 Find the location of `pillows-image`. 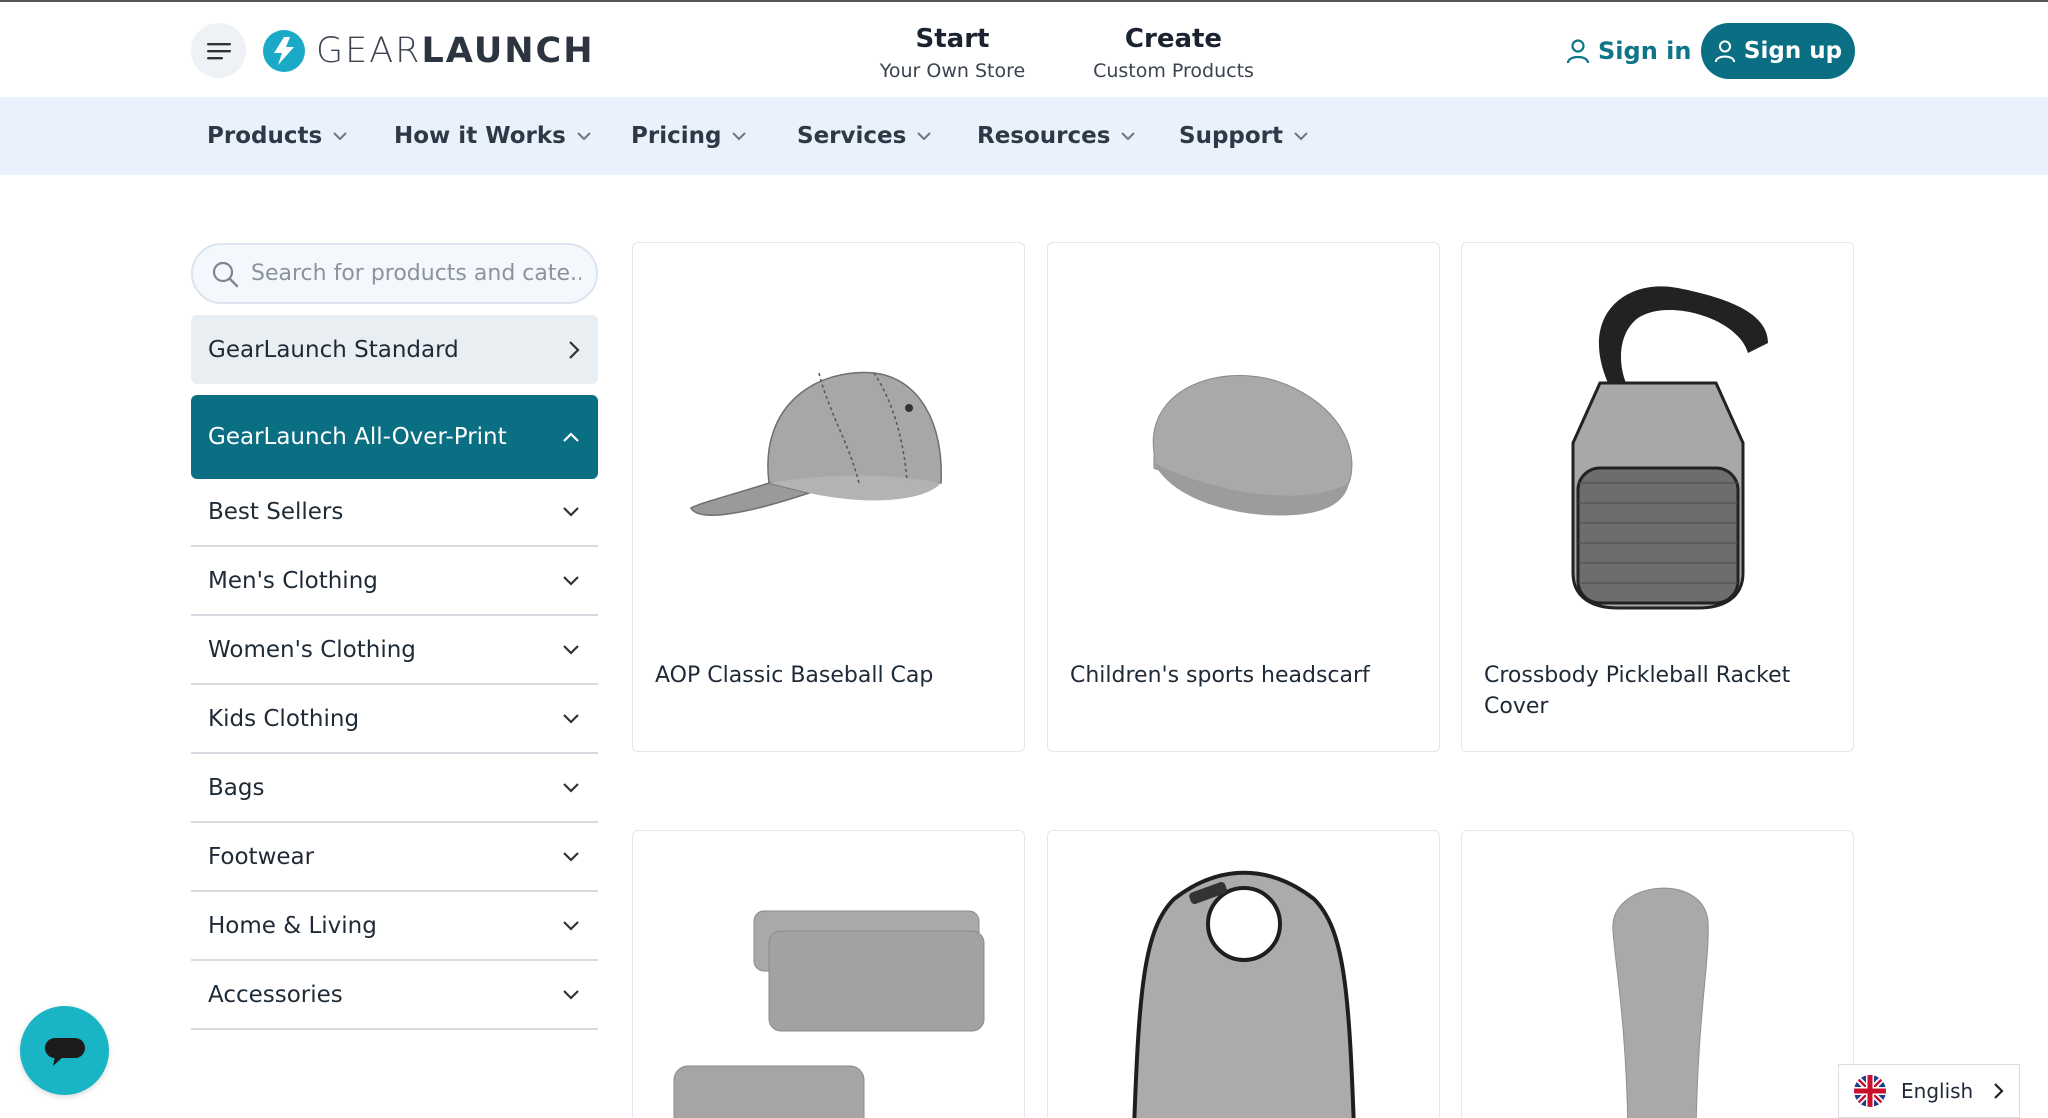

pillows-image is located at coordinates (828, 974).